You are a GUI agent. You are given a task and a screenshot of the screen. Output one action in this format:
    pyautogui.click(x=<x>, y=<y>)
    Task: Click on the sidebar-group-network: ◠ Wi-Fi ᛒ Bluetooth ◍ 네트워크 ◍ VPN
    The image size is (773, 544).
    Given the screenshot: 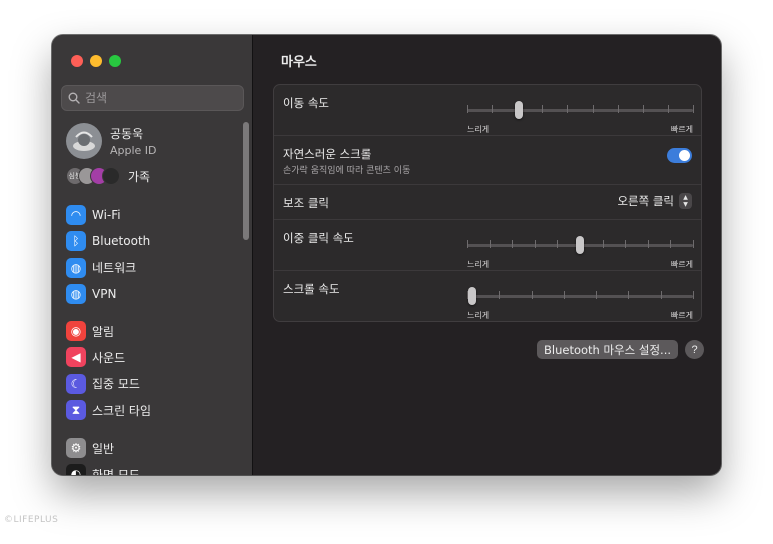 What is the action you would take?
    pyautogui.click(x=147, y=254)
    